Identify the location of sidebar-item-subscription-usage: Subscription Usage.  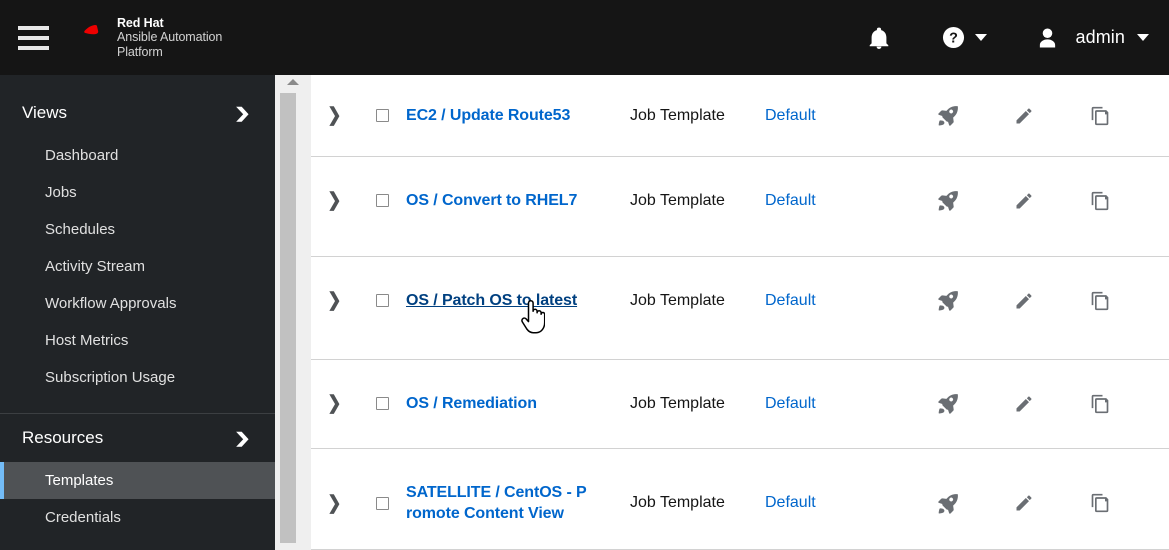
(137, 377).